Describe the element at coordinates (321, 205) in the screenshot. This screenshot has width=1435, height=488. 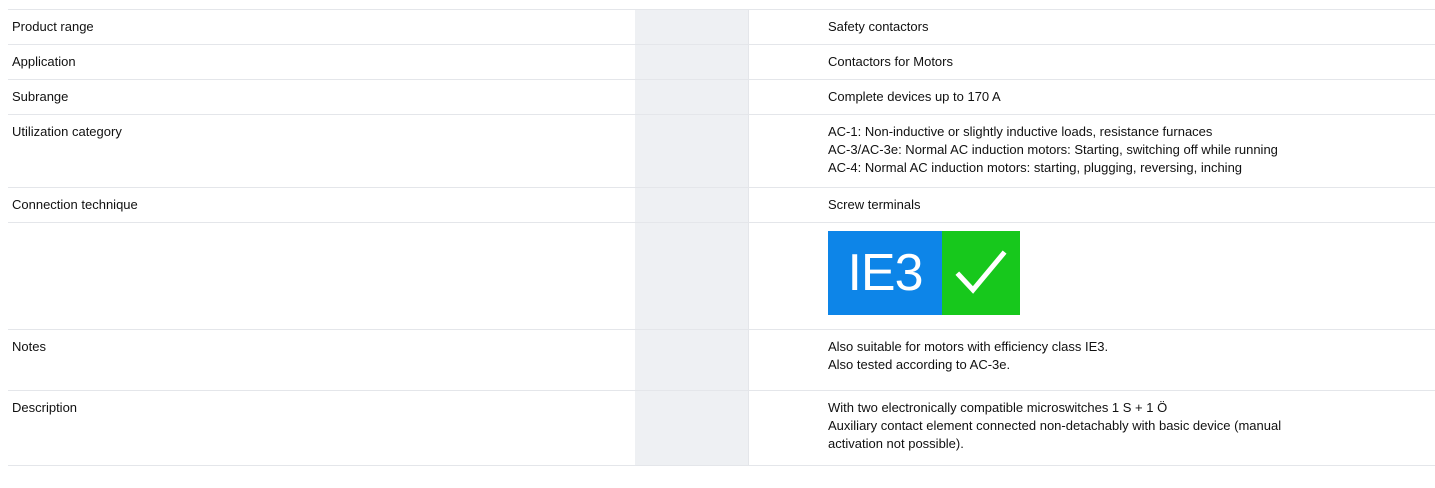
I see `spec-label: Connection technique` at that location.